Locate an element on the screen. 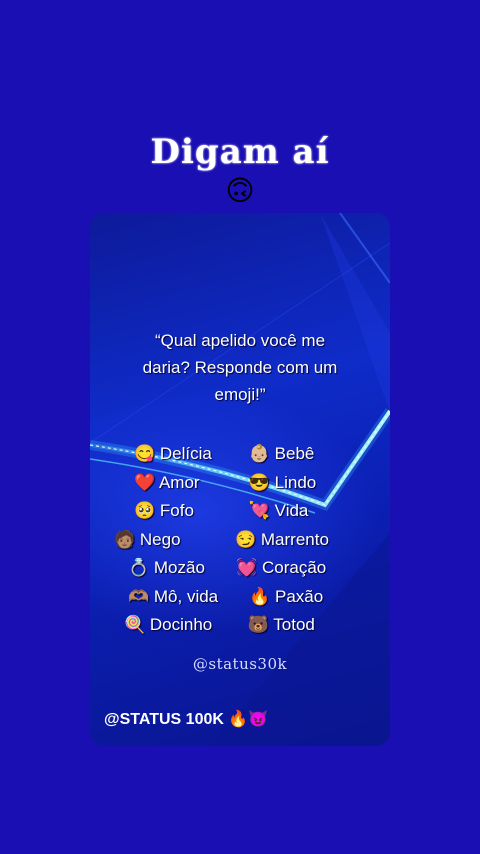  option-docinho: 🍭 Docinho is located at coordinates (168, 625).